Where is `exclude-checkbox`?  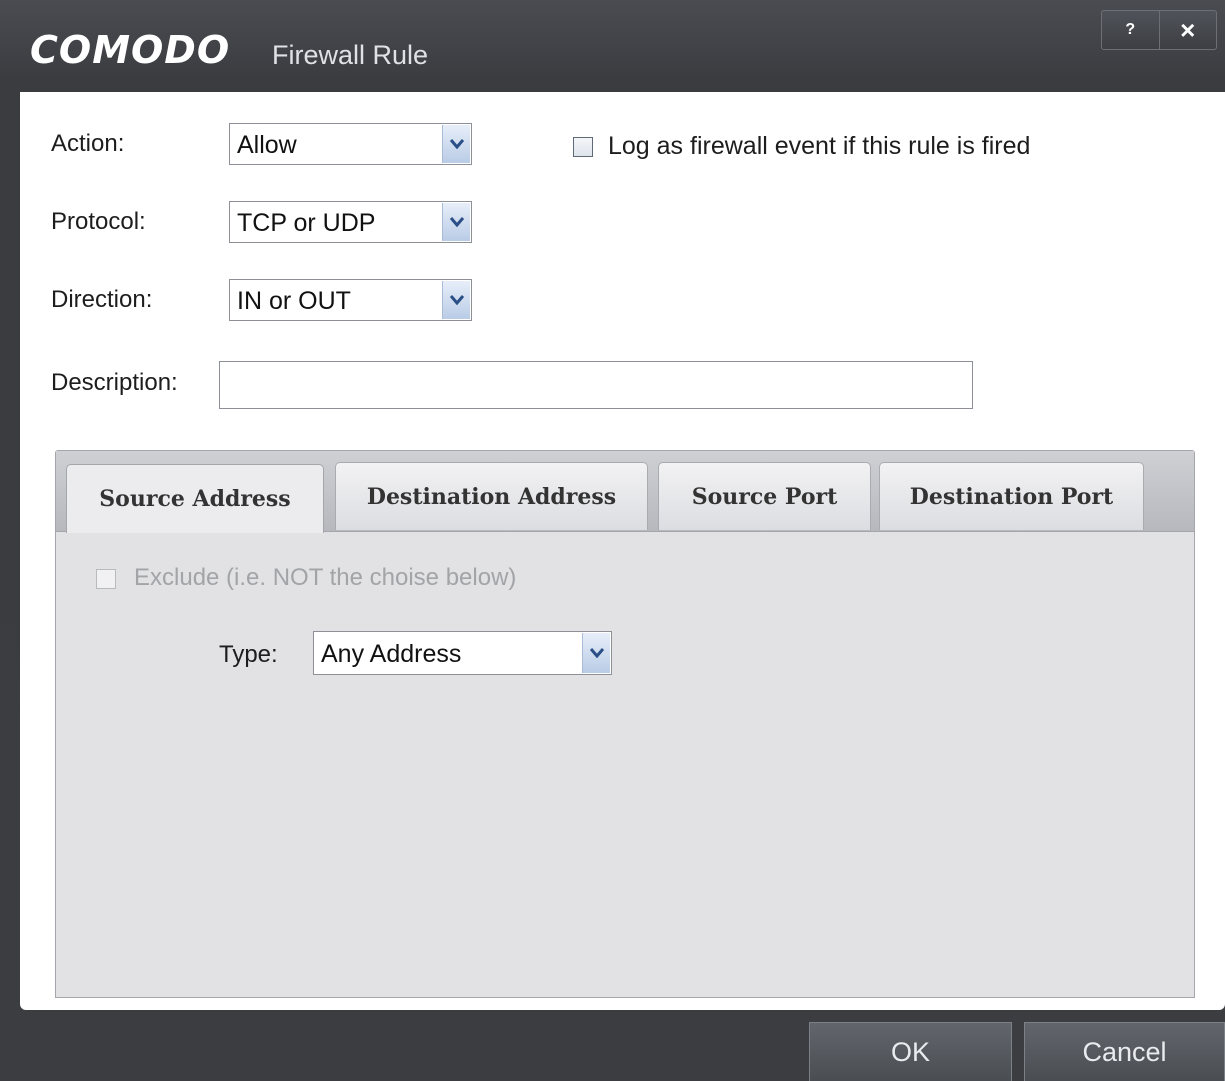 exclude-checkbox is located at coordinates (106, 579).